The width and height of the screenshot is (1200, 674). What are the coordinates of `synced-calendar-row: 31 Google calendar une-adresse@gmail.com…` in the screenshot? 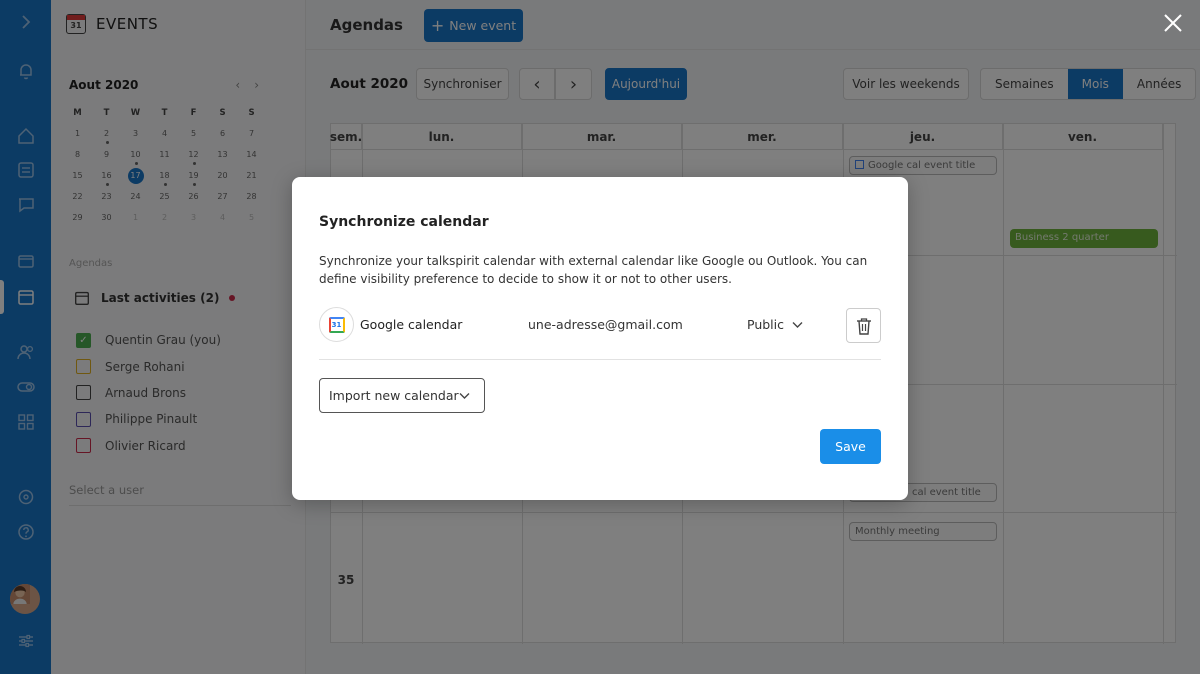 It's located at (600, 325).